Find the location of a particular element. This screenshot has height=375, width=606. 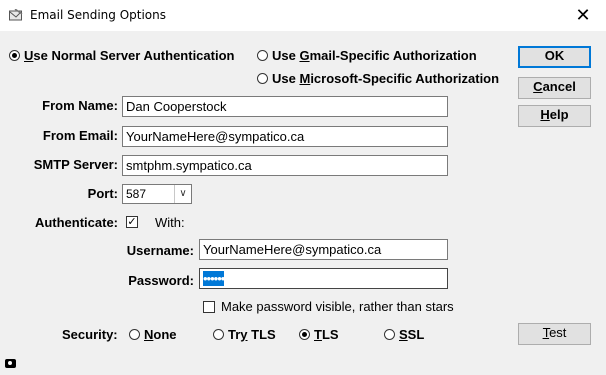

title-bar: Email Sending Options ✕ is located at coordinates (303, 15).